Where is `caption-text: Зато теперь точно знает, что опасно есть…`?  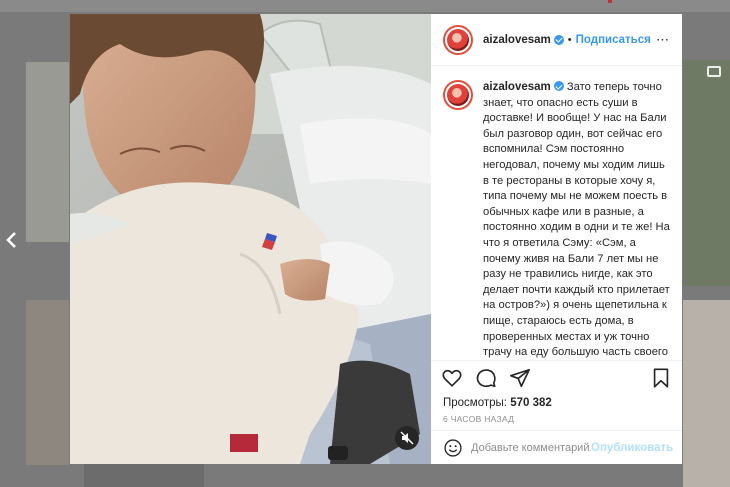 caption-text: Зато теперь точно знает, что опасно есть… is located at coordinates (576, 220).